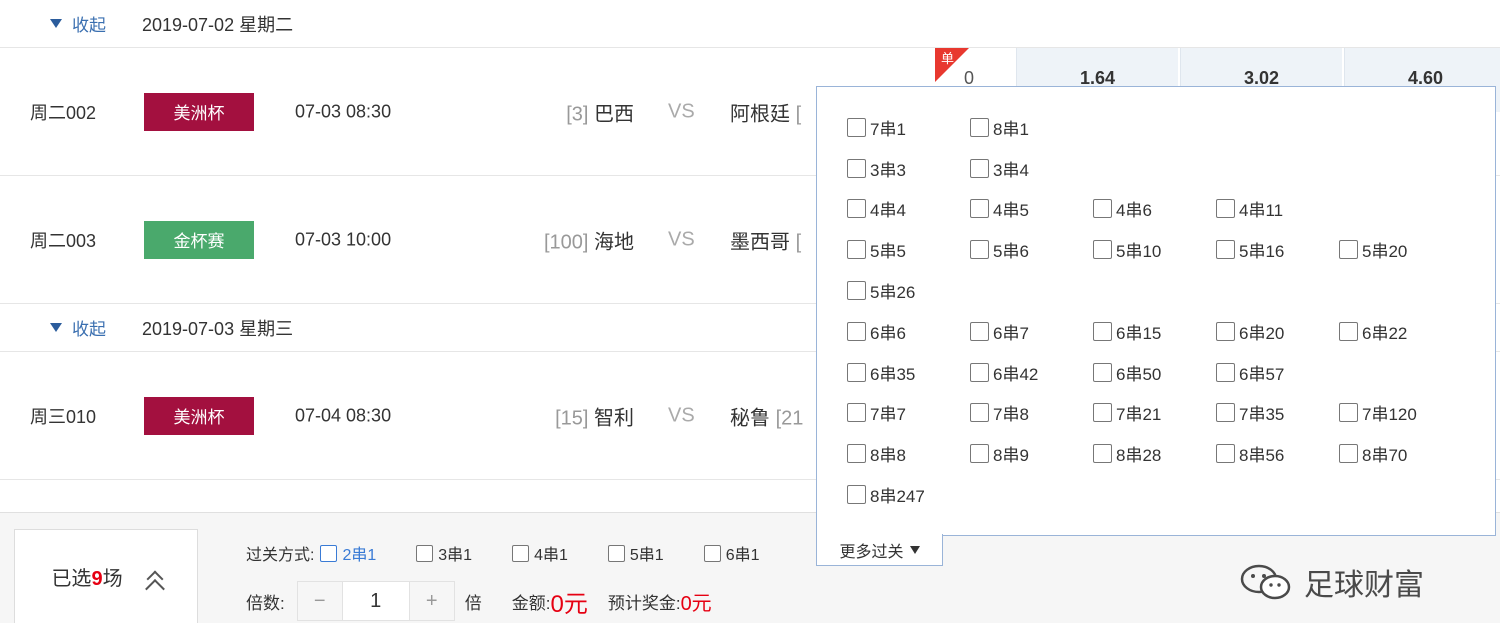  I want to click on home-team: [100] 海地, so click(589, 239).